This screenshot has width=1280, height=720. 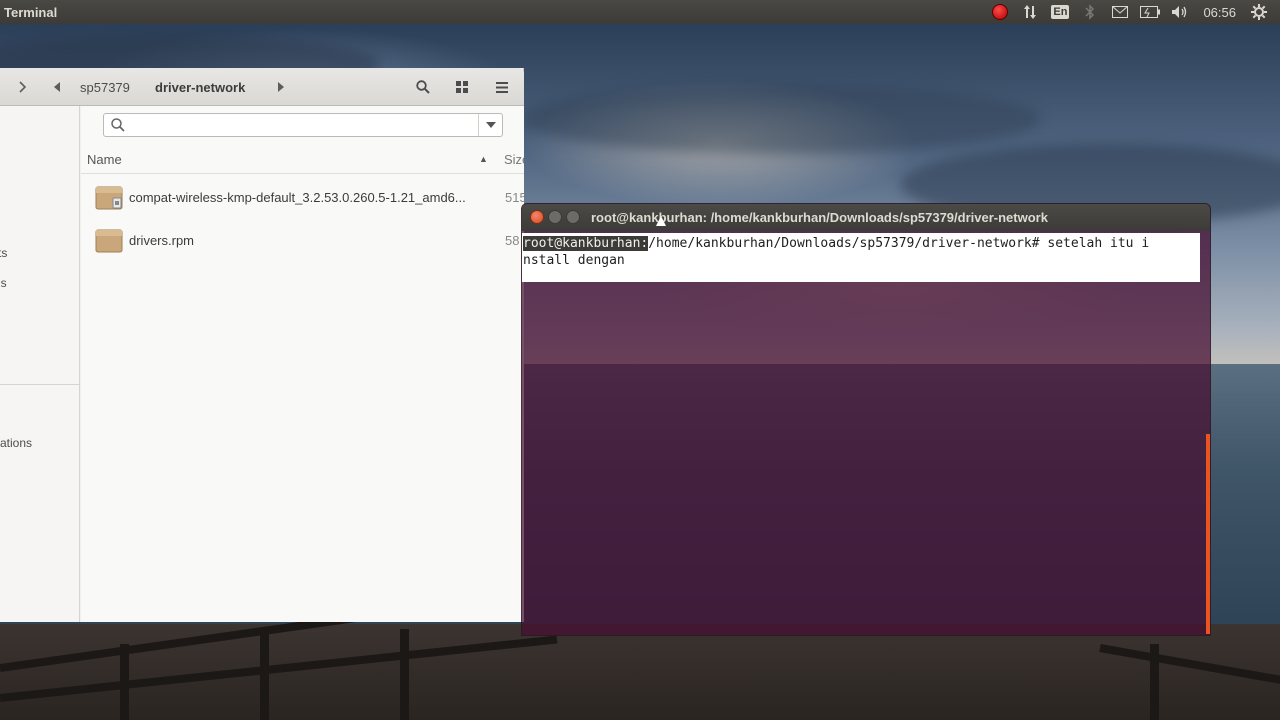 I want to click on terminal-line-2: nstall dengan, so click(x=574, y=260).